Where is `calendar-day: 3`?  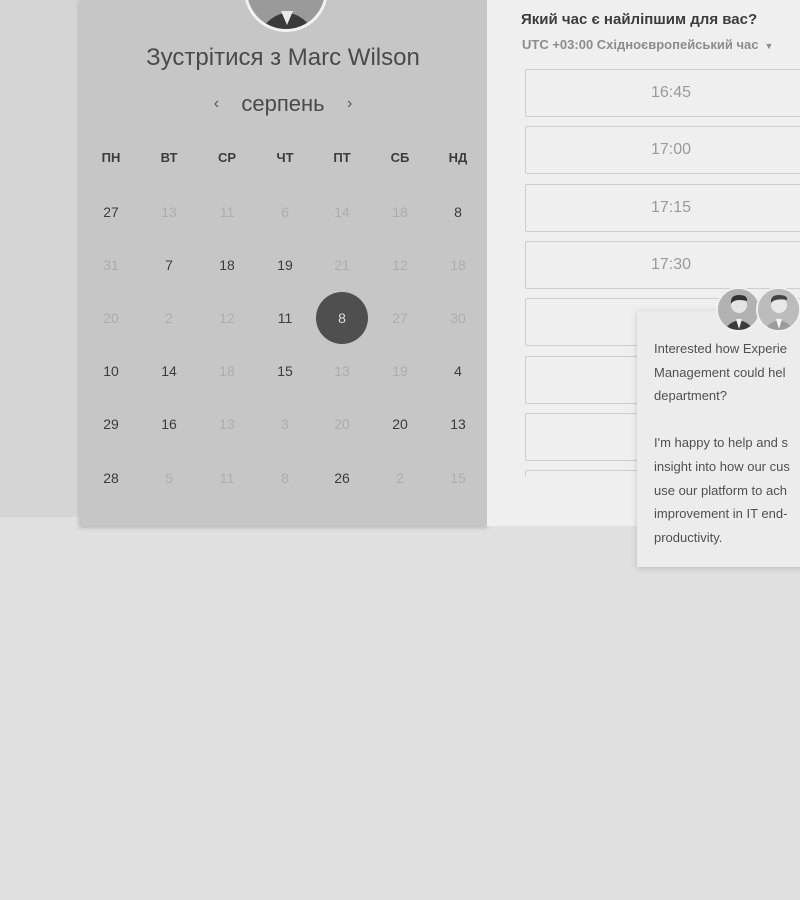
calendar-day: 3 is located at coordinates (285, 424).